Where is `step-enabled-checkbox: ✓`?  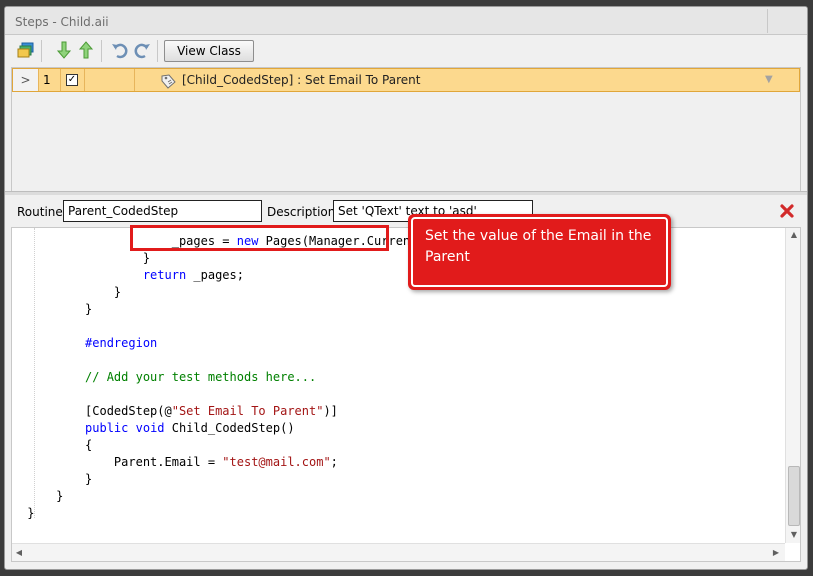 step-enabled-checkbox: ✓ is located at coordinates (72, 80).